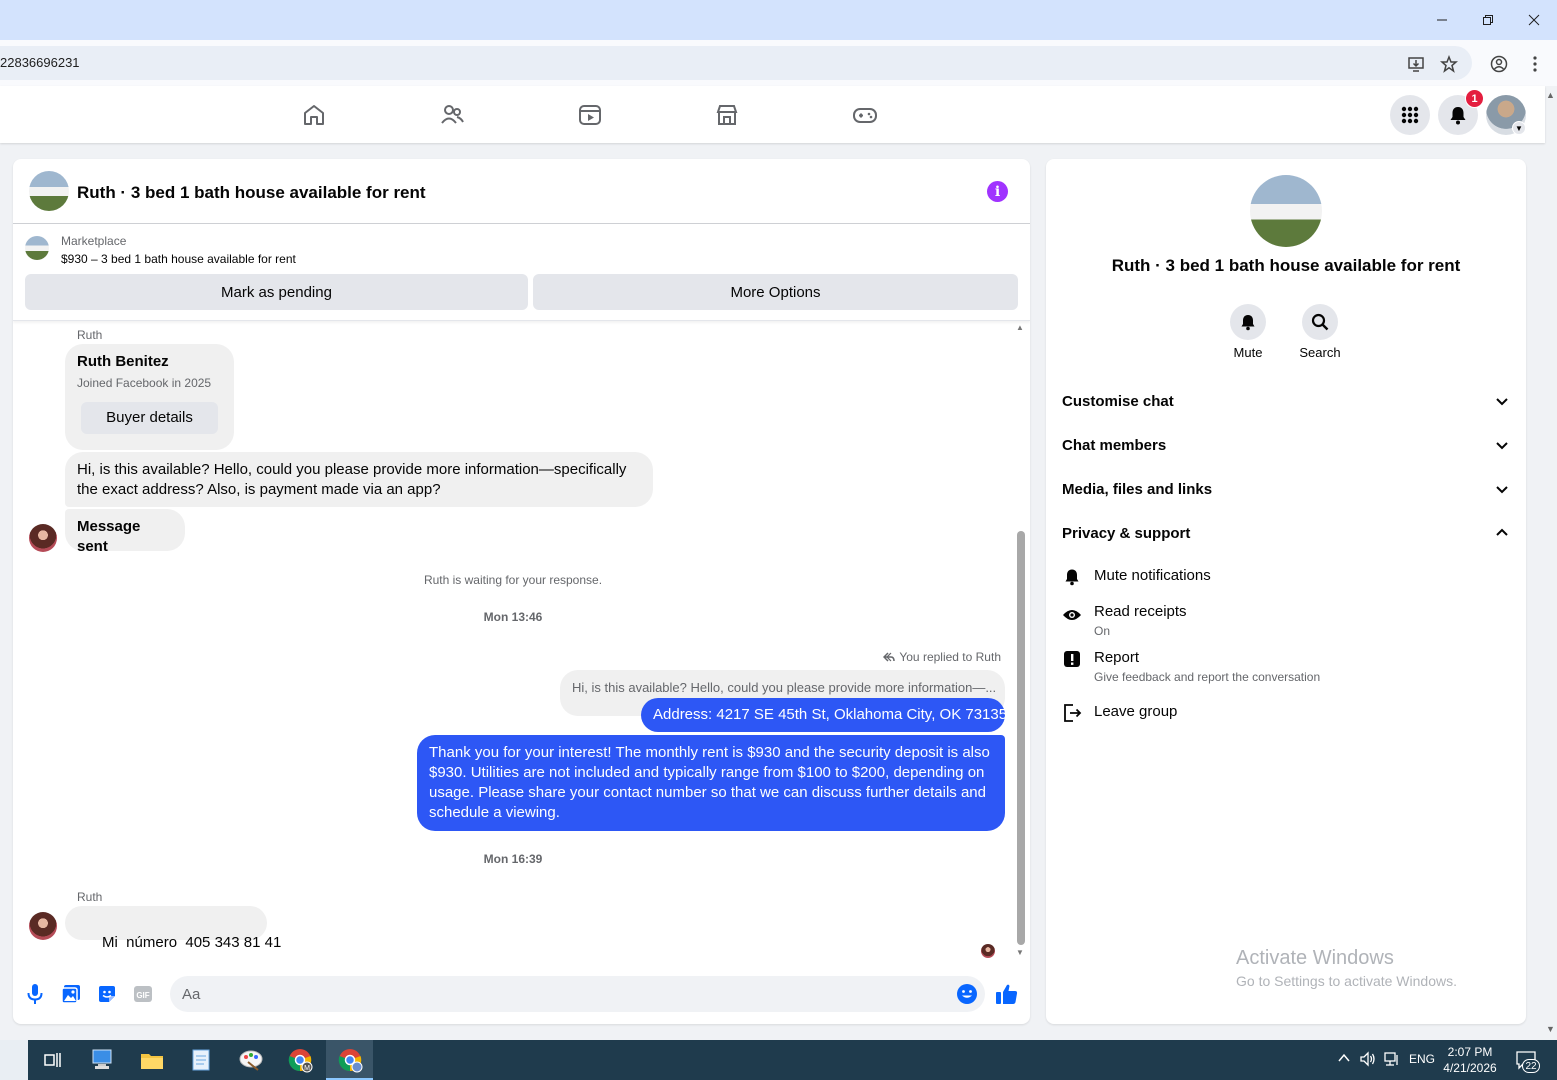  What do you see at coordinates (90, 897) in the screenshot?
I see `sender-name: Ruth` at bounding box center [90, 897].